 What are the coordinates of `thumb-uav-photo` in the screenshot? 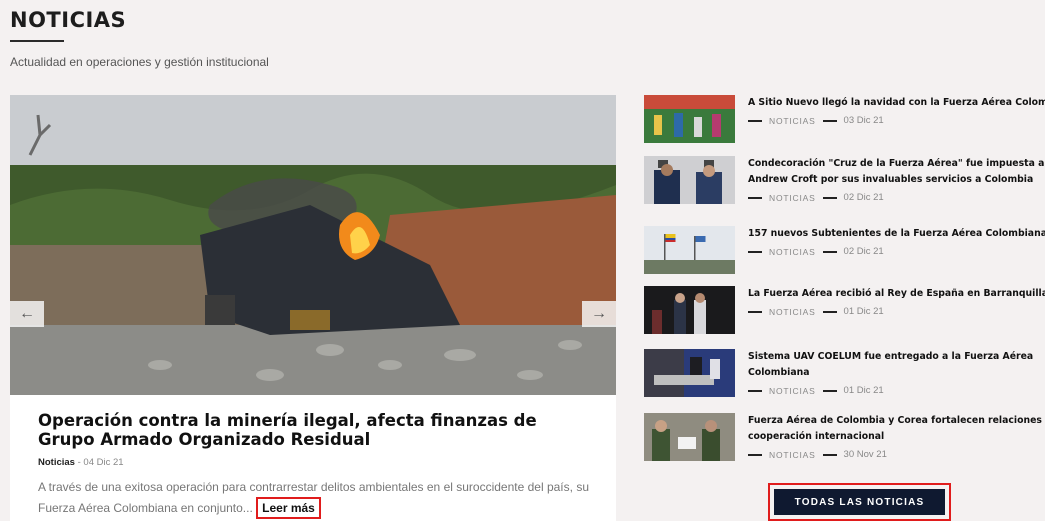 It's located at (689, 373).